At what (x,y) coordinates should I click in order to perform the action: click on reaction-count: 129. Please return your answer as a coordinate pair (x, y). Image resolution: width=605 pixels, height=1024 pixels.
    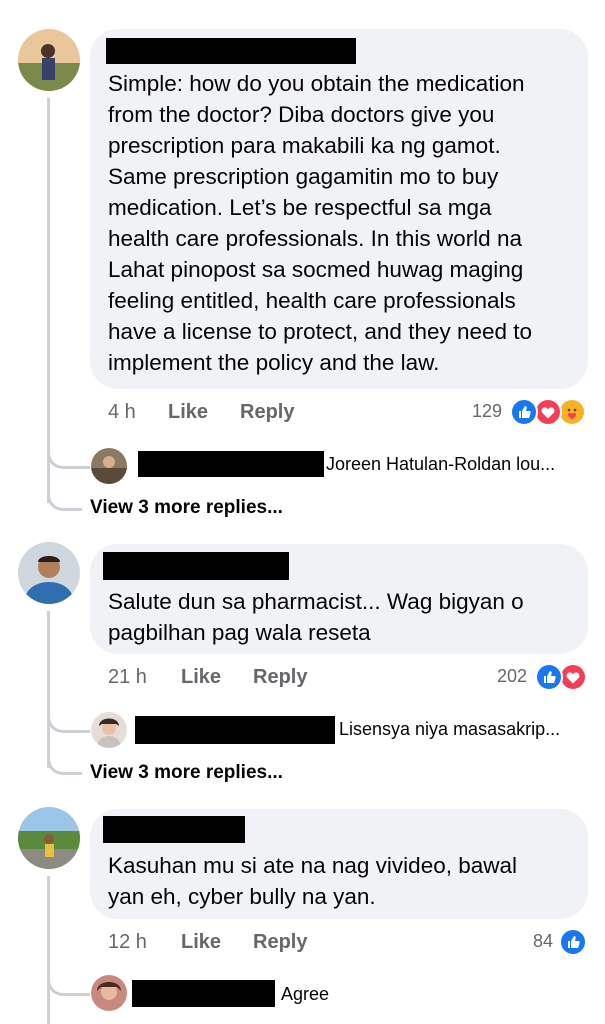
    Looking at the image, I should click on (487, 411).